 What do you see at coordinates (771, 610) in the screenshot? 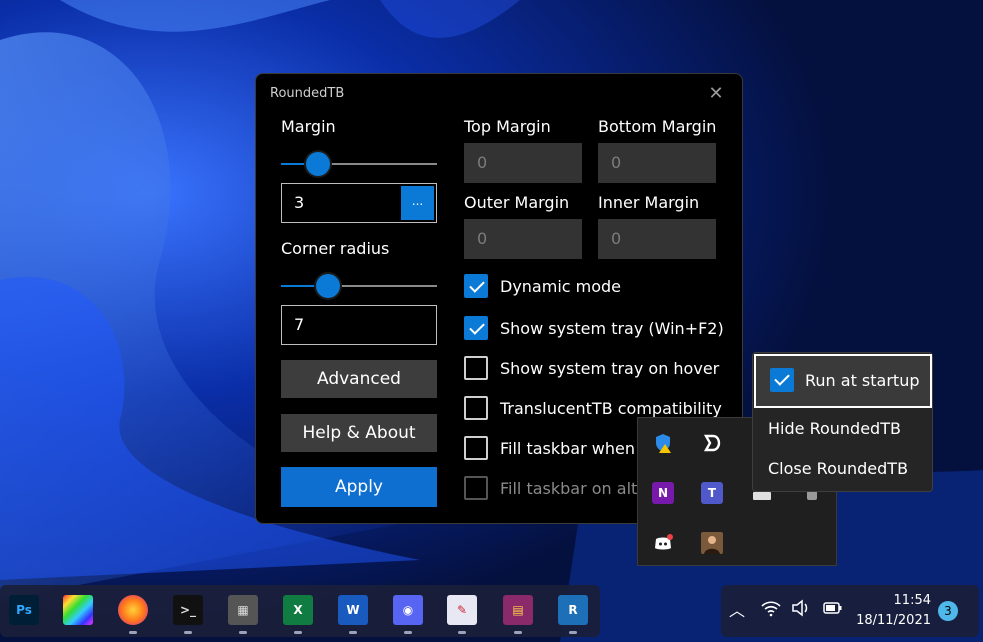
I see `wifi-icon` at bounding box center [771, 610].